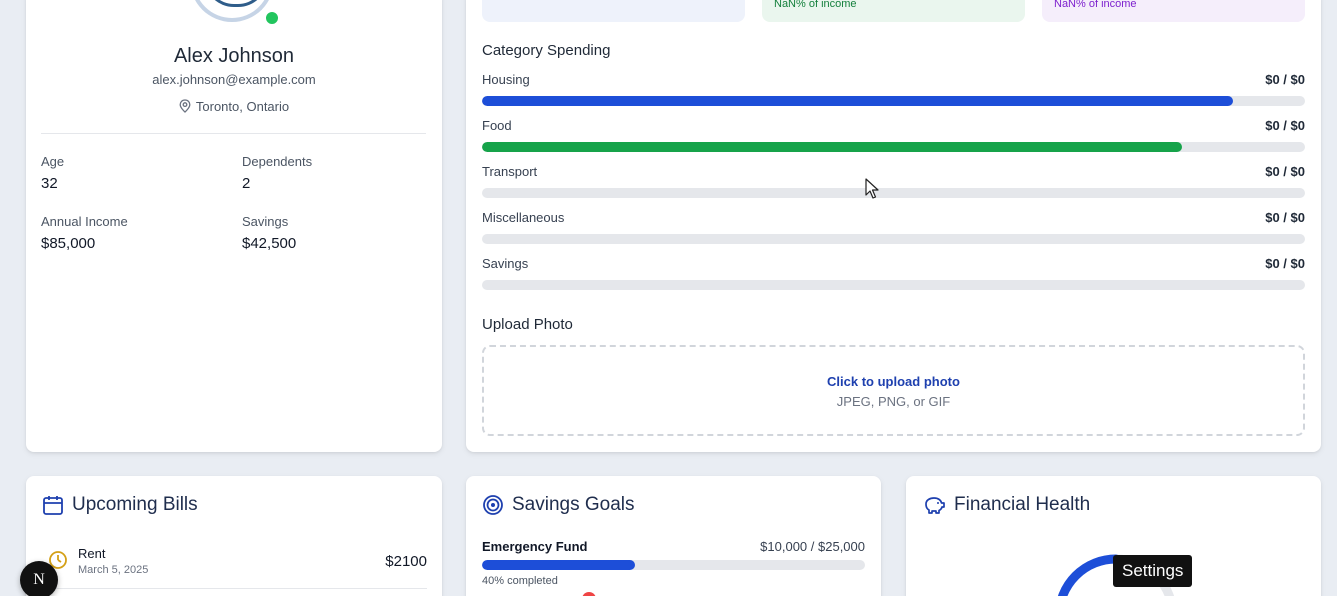 The image size is (1337, 596). I want to click on online-status-dot, so click(272, 18).